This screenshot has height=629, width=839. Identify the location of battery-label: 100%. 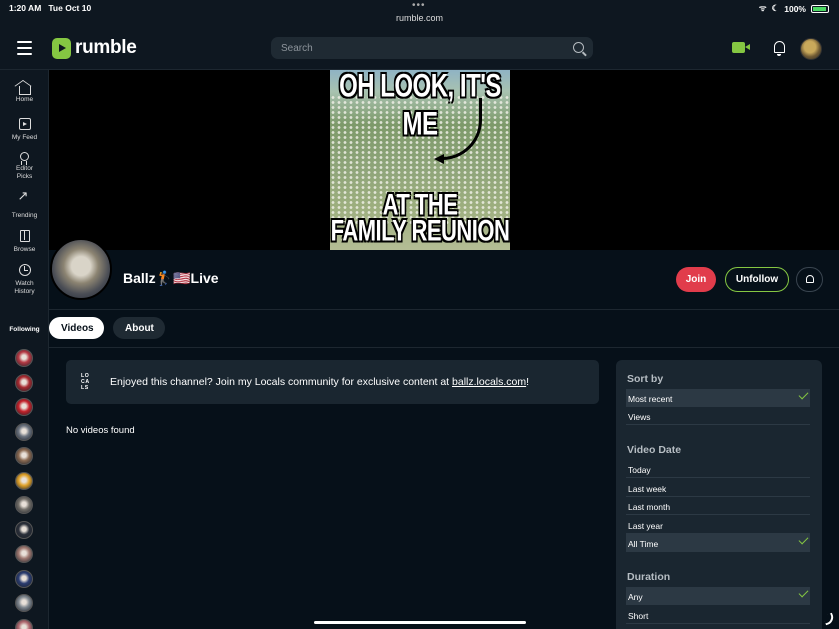
(795, 8).